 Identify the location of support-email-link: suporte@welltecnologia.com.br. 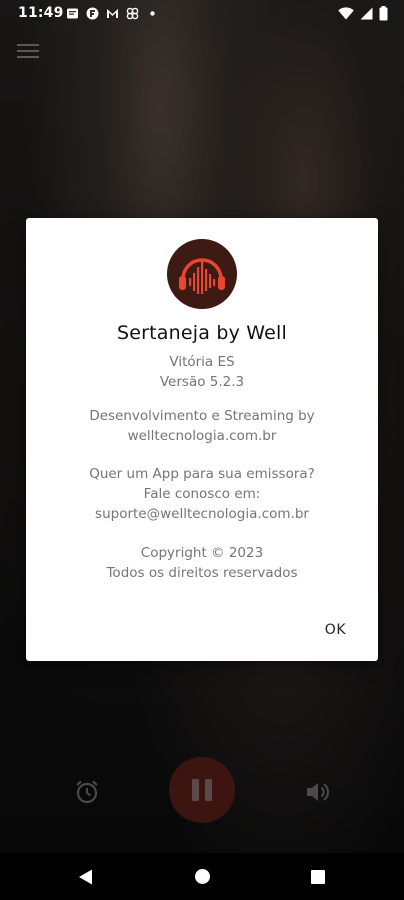
(202, 514).